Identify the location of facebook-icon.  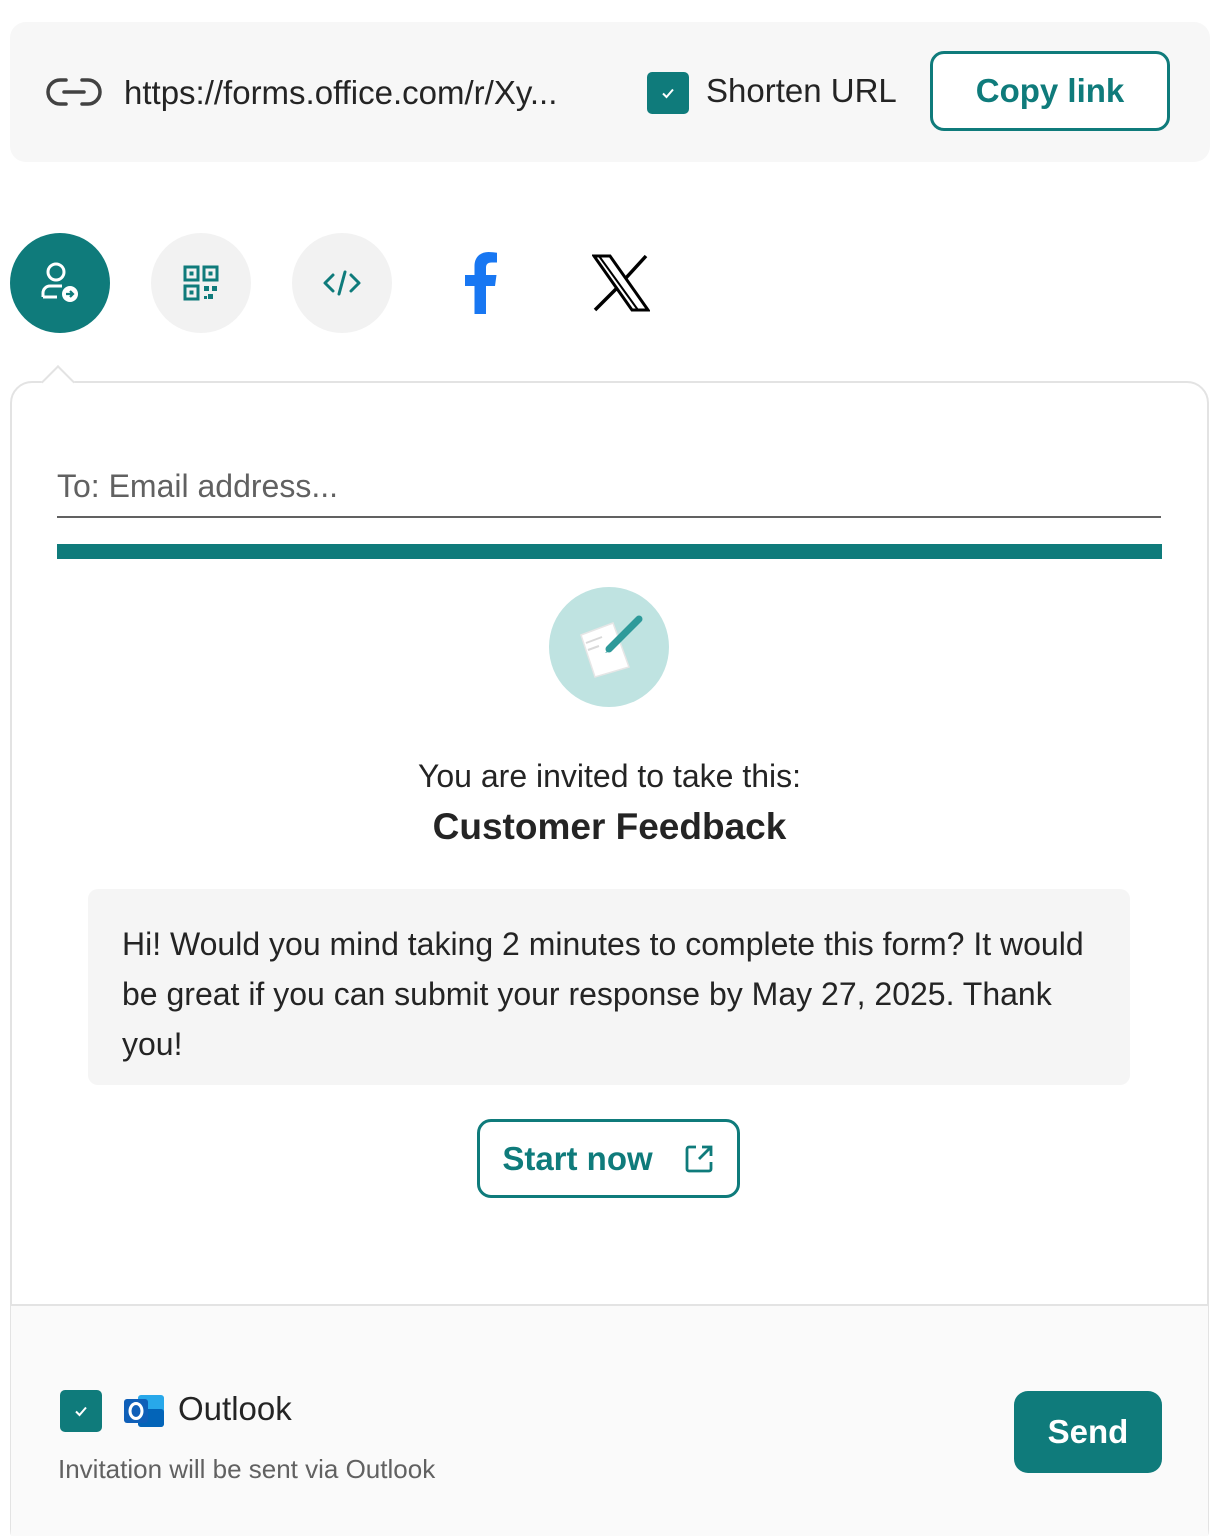
(481, 283).